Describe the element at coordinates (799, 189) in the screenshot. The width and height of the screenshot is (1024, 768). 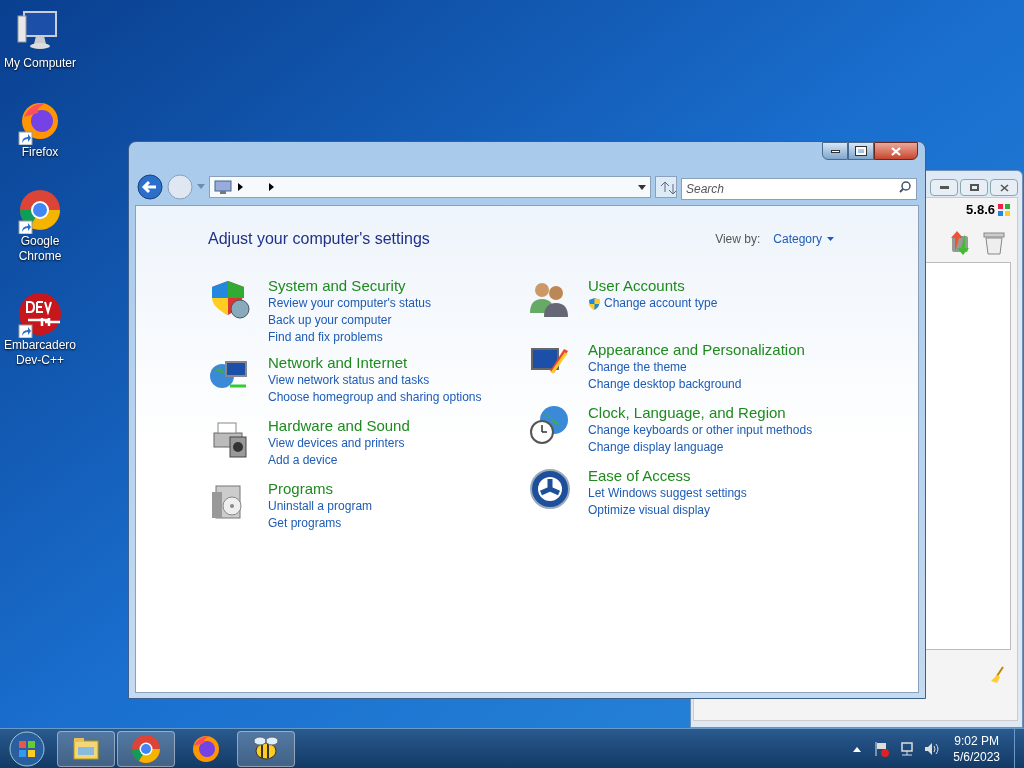
I see `search-field: Search` at that location.